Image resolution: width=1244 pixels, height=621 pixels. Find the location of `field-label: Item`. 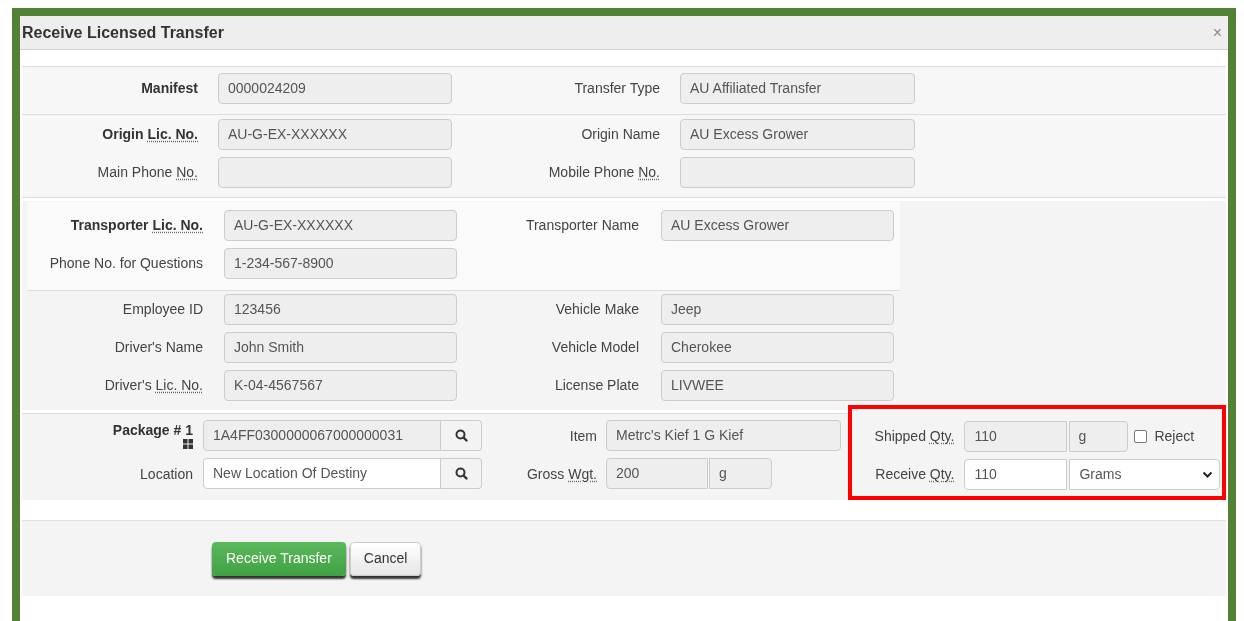

field-label: Item is located at coordinates (583, 435).